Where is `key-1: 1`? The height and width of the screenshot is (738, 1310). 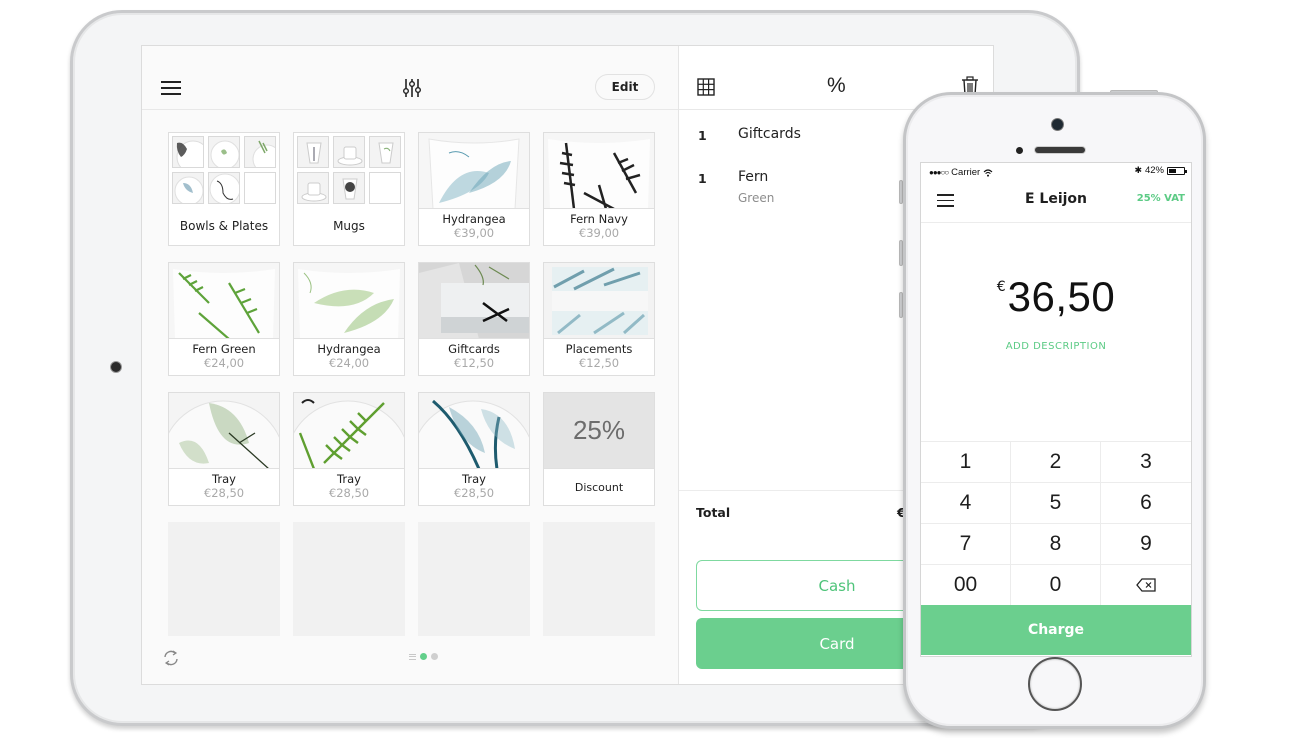 key-1: 1 is located at coordinates (966, 462).